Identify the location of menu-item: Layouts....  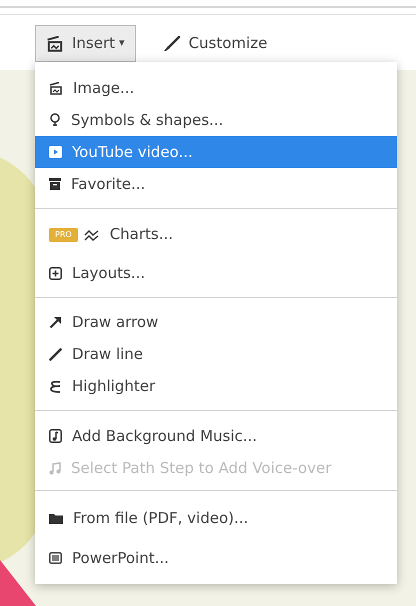
(216, 273).